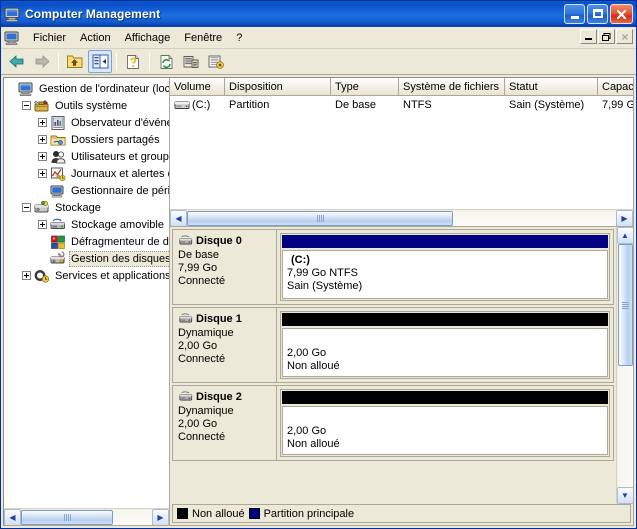  What do you see at coordinates (588, 36) in the screenshot?
I see `minimize-child-button` at bounding box center [588, 36].